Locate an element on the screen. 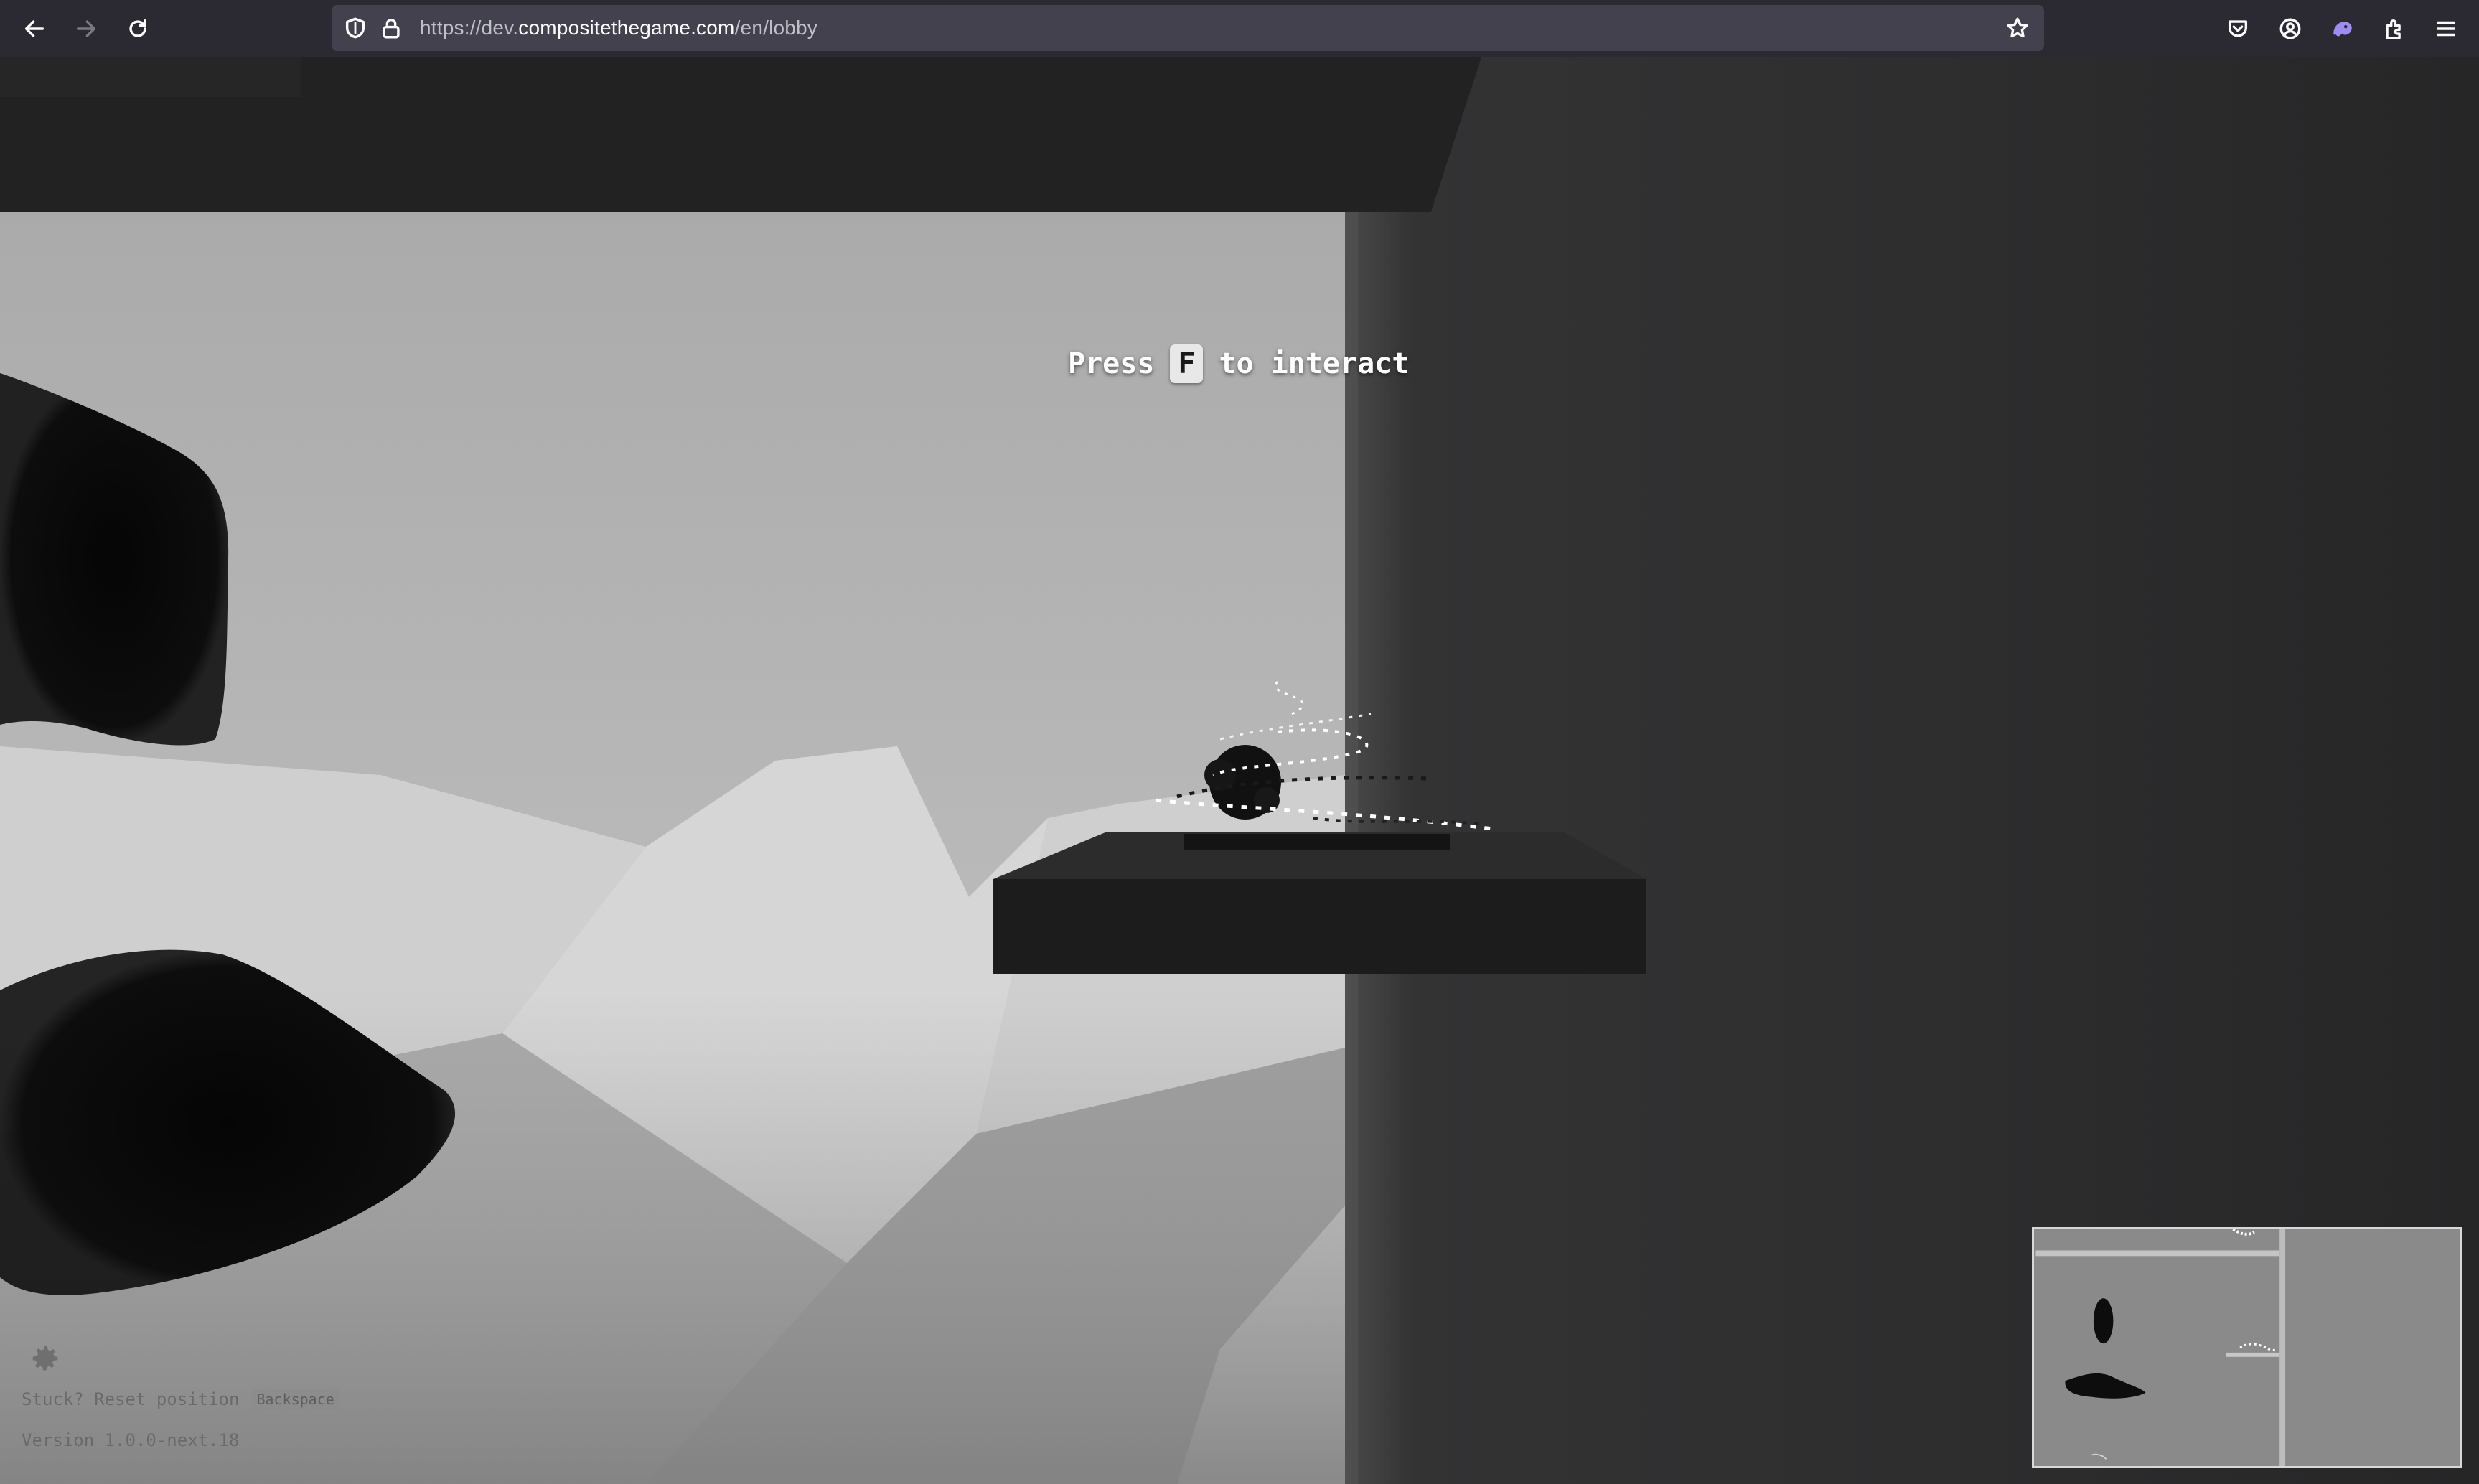  extensions-button is located at coordinates (2394, 28).